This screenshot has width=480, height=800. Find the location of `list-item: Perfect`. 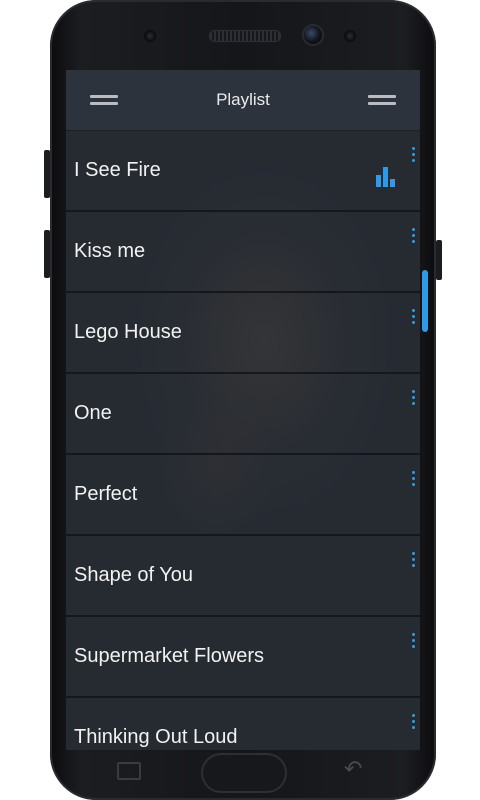

list-item: Perfect is located at coordinates (243, 495).